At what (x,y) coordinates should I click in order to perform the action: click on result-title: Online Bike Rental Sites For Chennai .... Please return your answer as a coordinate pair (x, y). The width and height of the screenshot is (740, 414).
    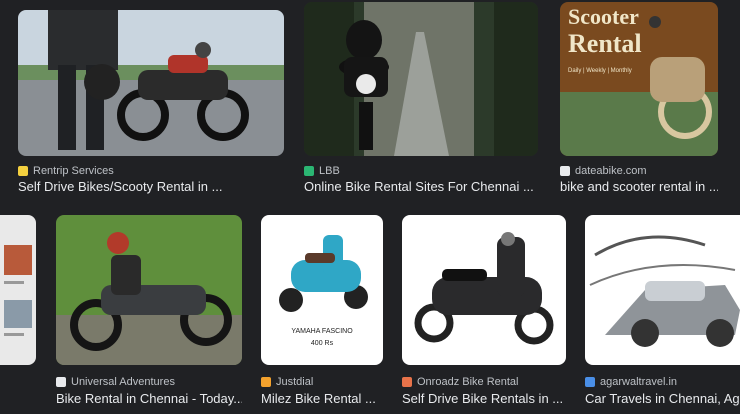
    Looking at the image, I should click on (421, 186).